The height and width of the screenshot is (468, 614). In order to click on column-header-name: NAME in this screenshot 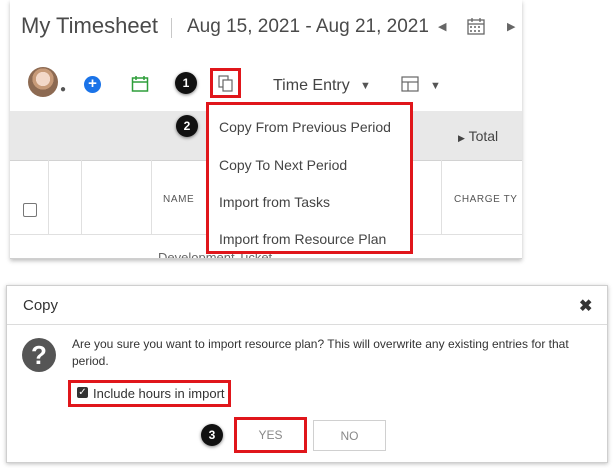, I will do `click(178, 199)`.